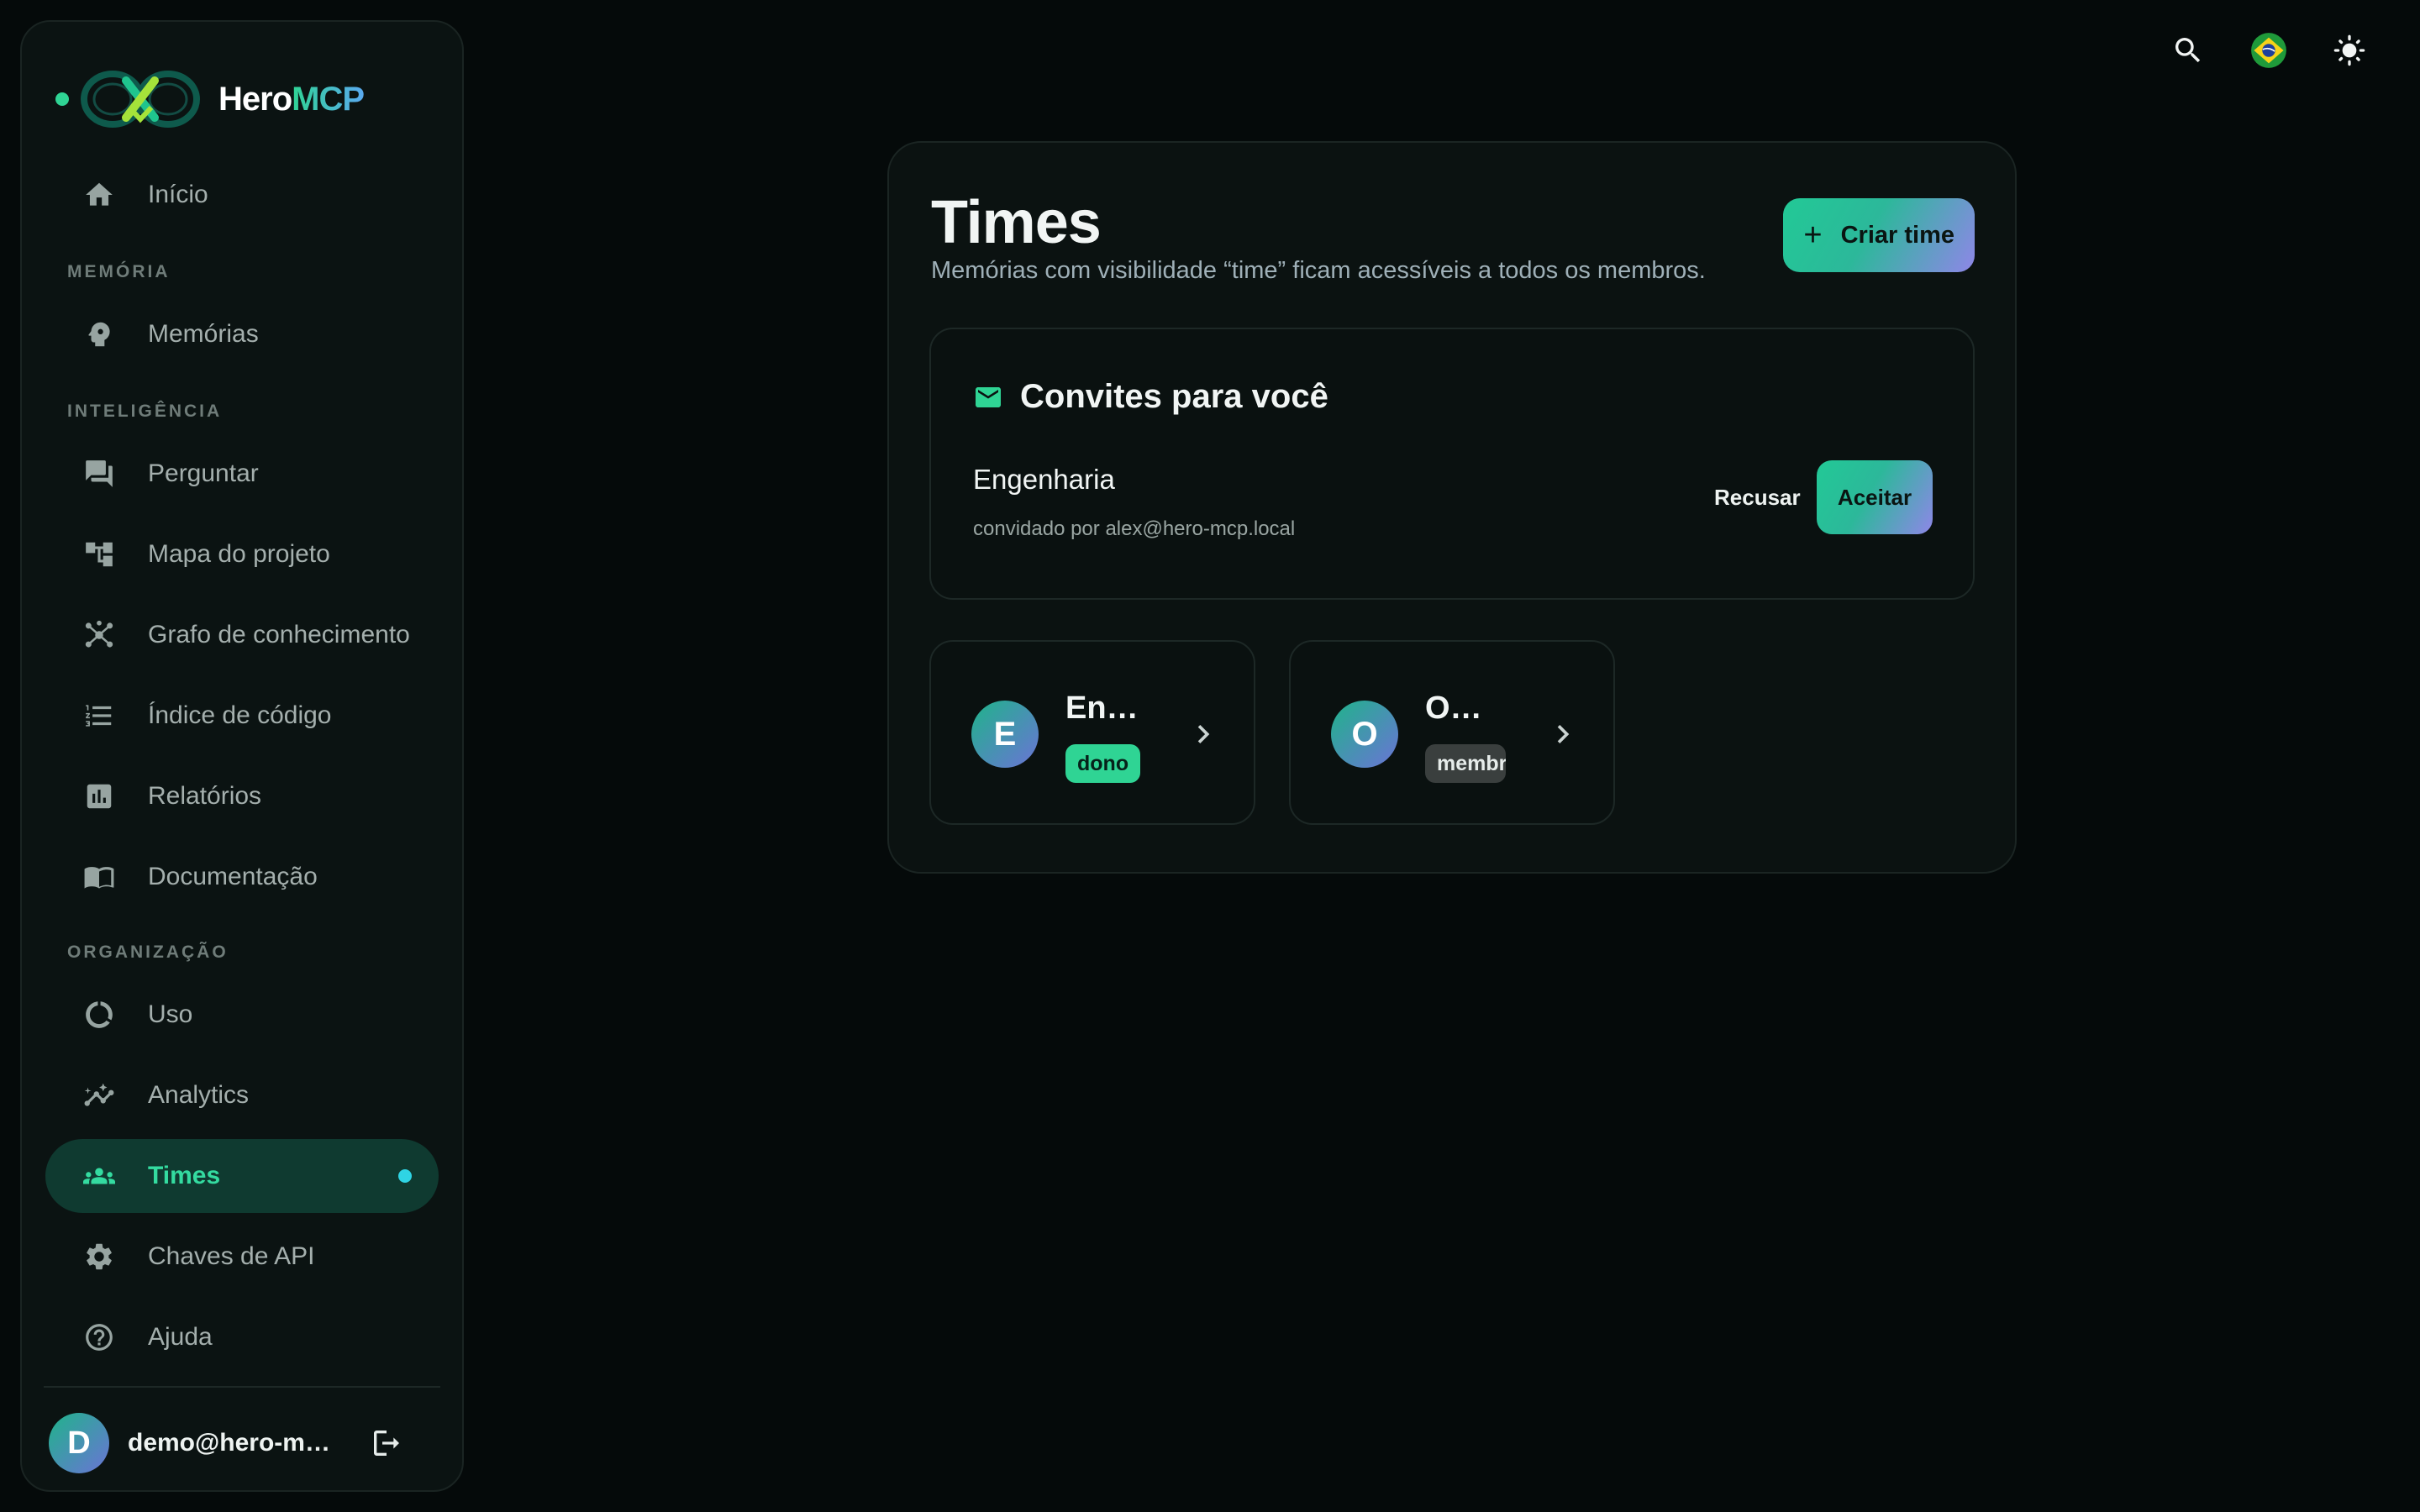 The height and width of the screenshot is (1512, 2420). I want to click on sidebar-divider, so click(242, 1387).